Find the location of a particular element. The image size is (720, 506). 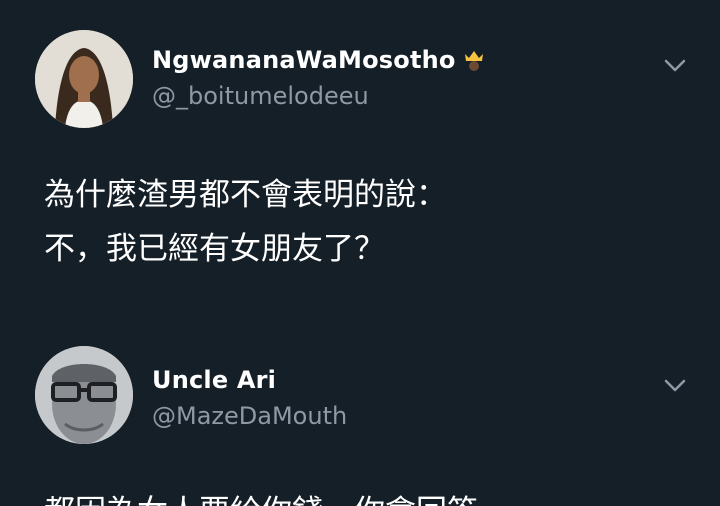

crown-icon is located at coordinates (474, 62).